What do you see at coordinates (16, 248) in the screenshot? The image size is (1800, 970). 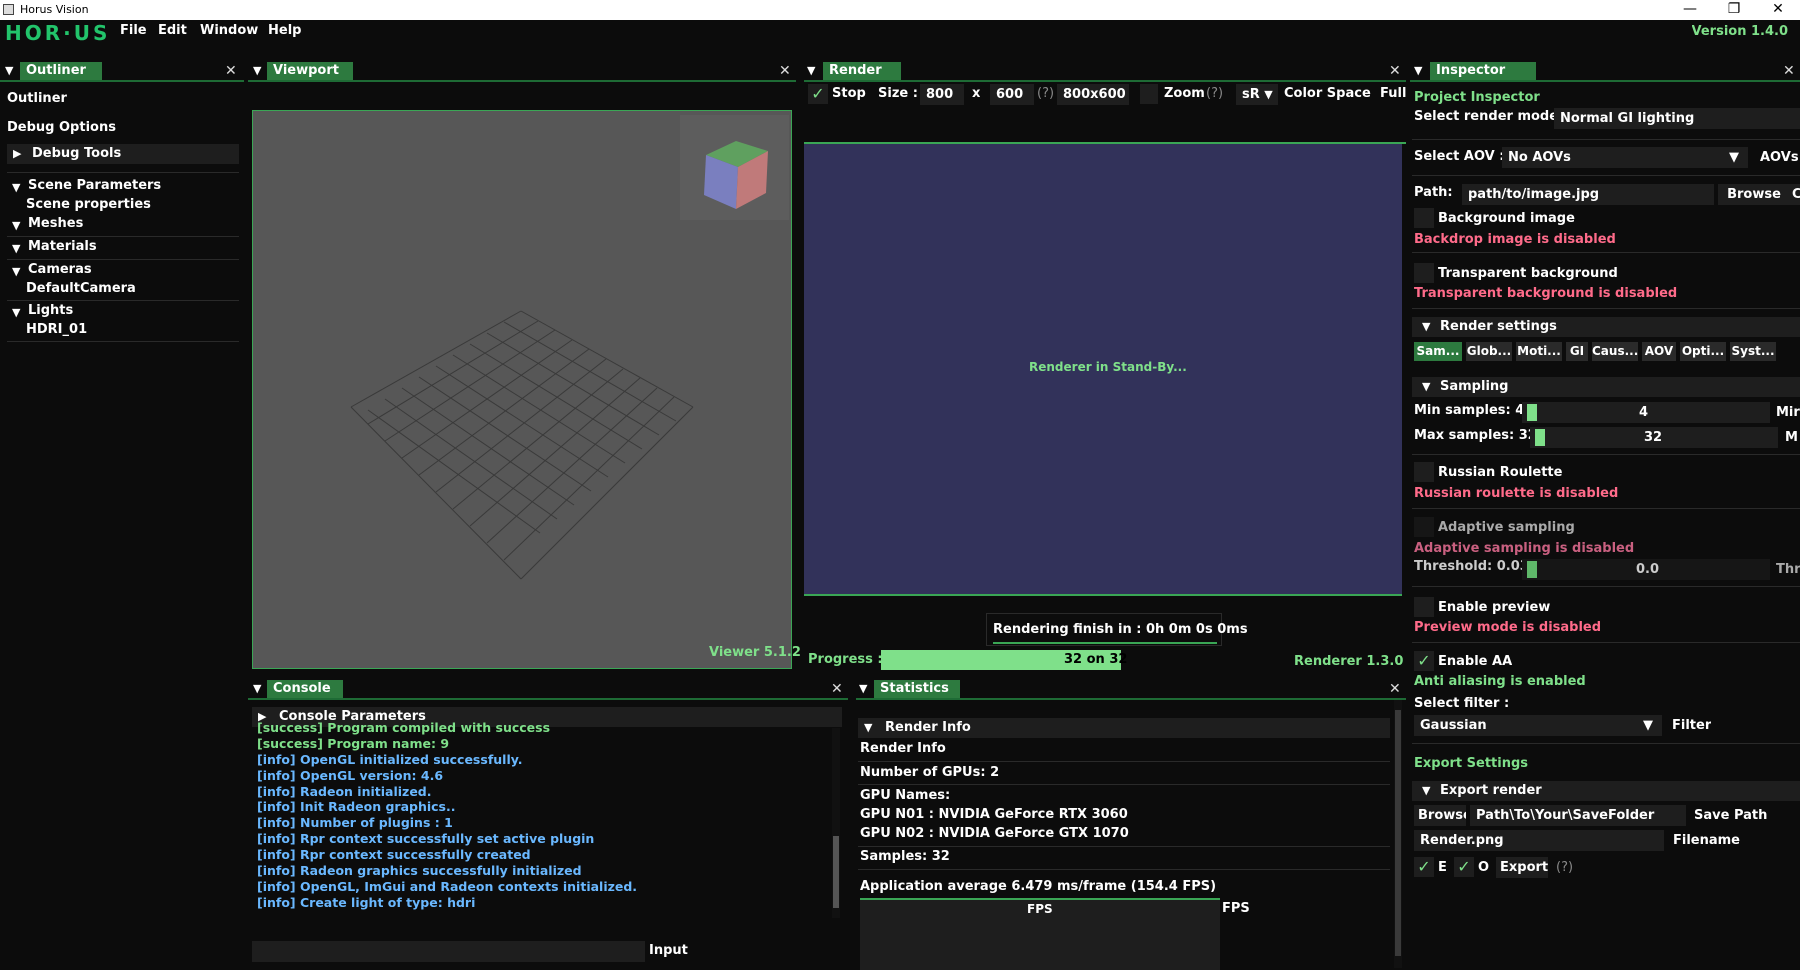 I see `materials-collapse-icon: ▼` at bounding box center [16, 248].